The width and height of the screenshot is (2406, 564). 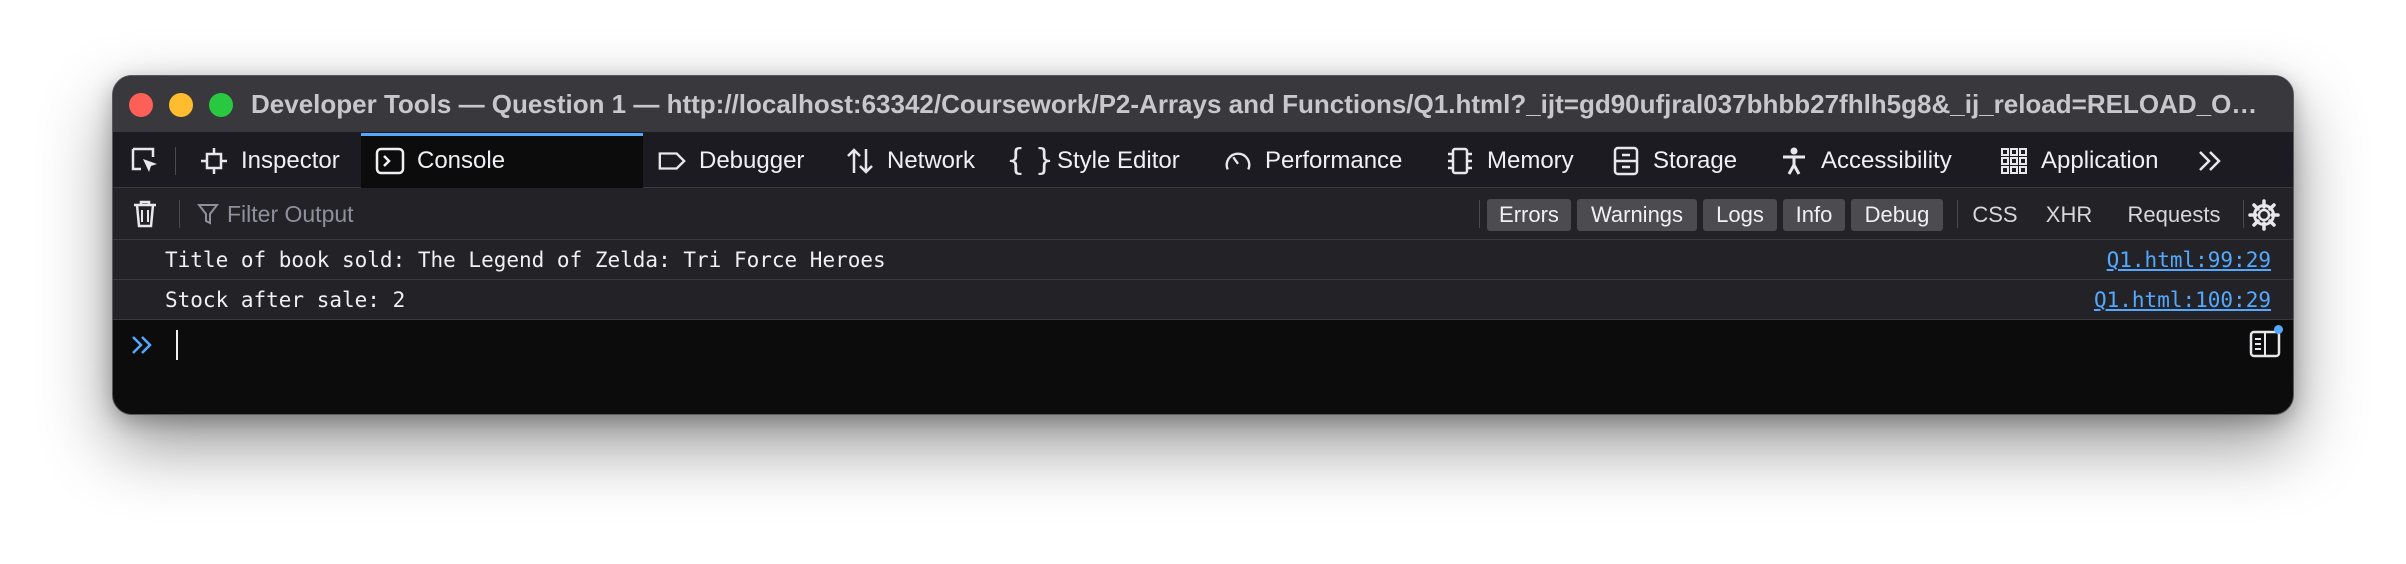 What do you see at coordinates (672, 161) in the screenshot?
I see `debugger-icon` at bounding box center [672, 161].